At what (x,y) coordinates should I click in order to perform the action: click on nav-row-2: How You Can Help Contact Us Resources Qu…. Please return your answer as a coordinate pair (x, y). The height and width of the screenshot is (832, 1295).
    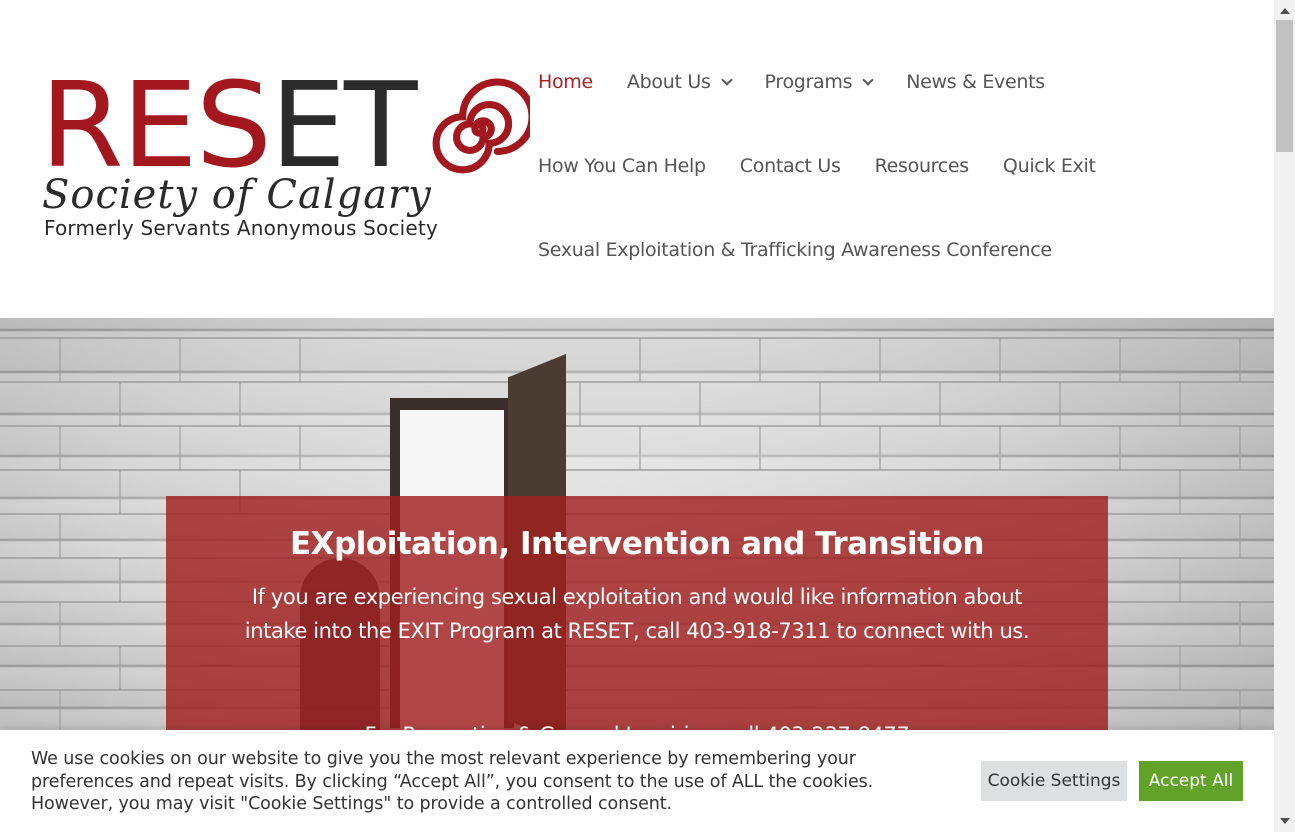
    Looking at the image, I should click on (834, 166).